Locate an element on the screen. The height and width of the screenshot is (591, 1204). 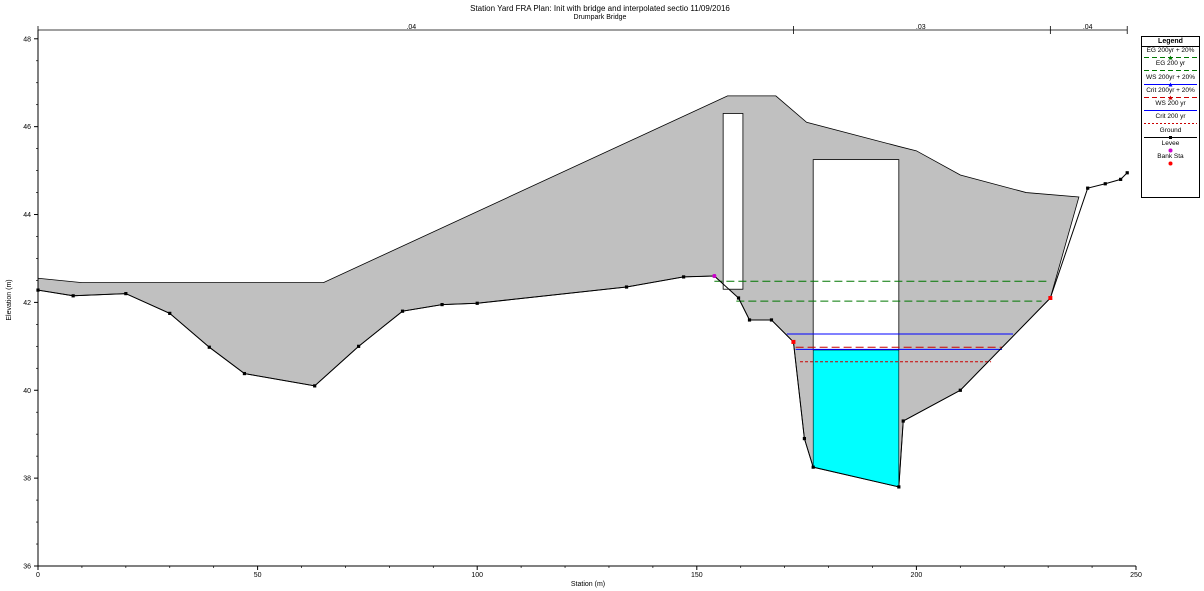
legend-item-0: EG 200yr + 20% is located at coordinates (1170, 53).